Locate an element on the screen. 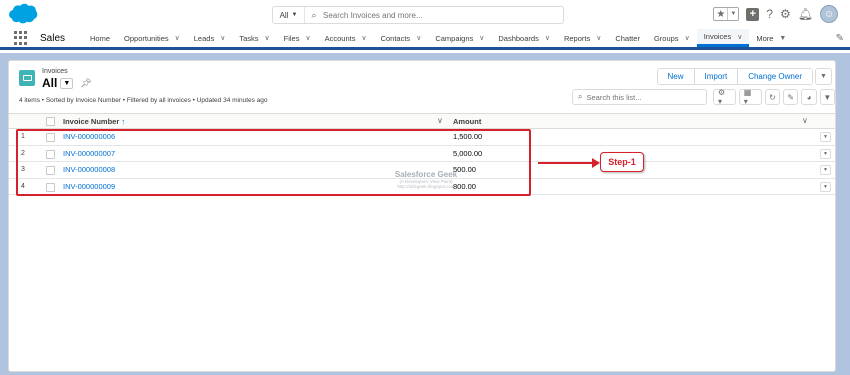 This screenshot has width=850, height=375. column-header-invoice-number: Invoice Number ↑ is located at coordinates (94, 121).